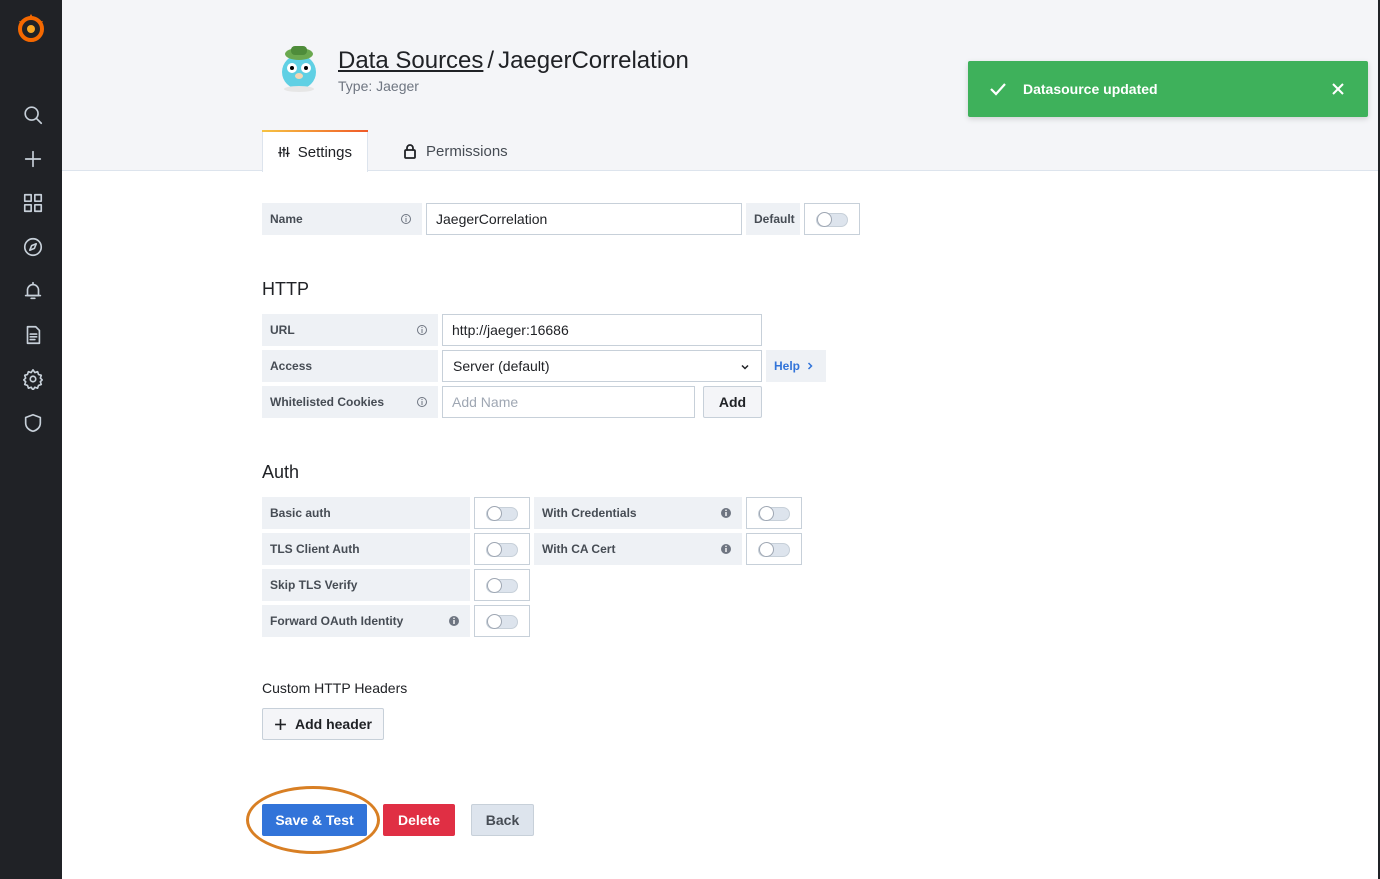  Describe the element at coordinates (333, 724) in the screenshot. I see `add-header-label: Add header` at that location.